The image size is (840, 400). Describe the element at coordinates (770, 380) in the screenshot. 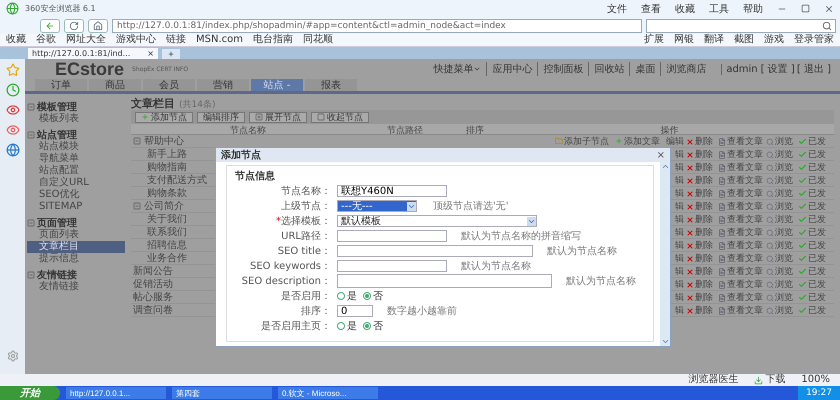

I see `status-item: 下载` at that location.